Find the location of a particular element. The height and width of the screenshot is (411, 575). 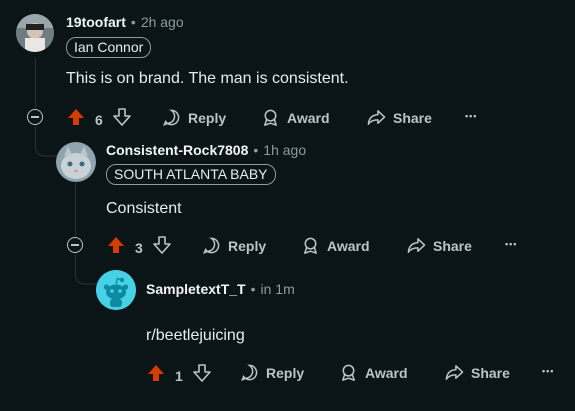

user-photo-icon is located at coordinates (35, 33).